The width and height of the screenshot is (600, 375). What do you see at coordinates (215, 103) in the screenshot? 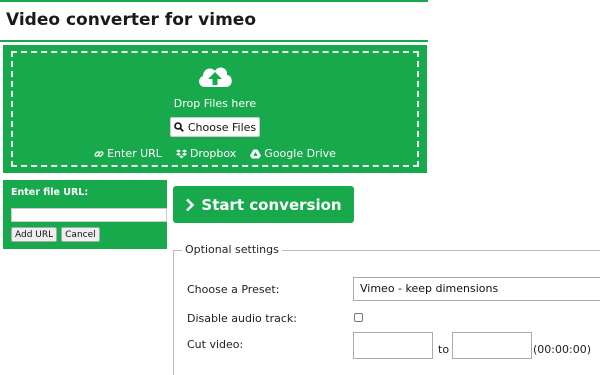
I see `drop-files-text: Drop Files here` at bounding box center [215, 103].